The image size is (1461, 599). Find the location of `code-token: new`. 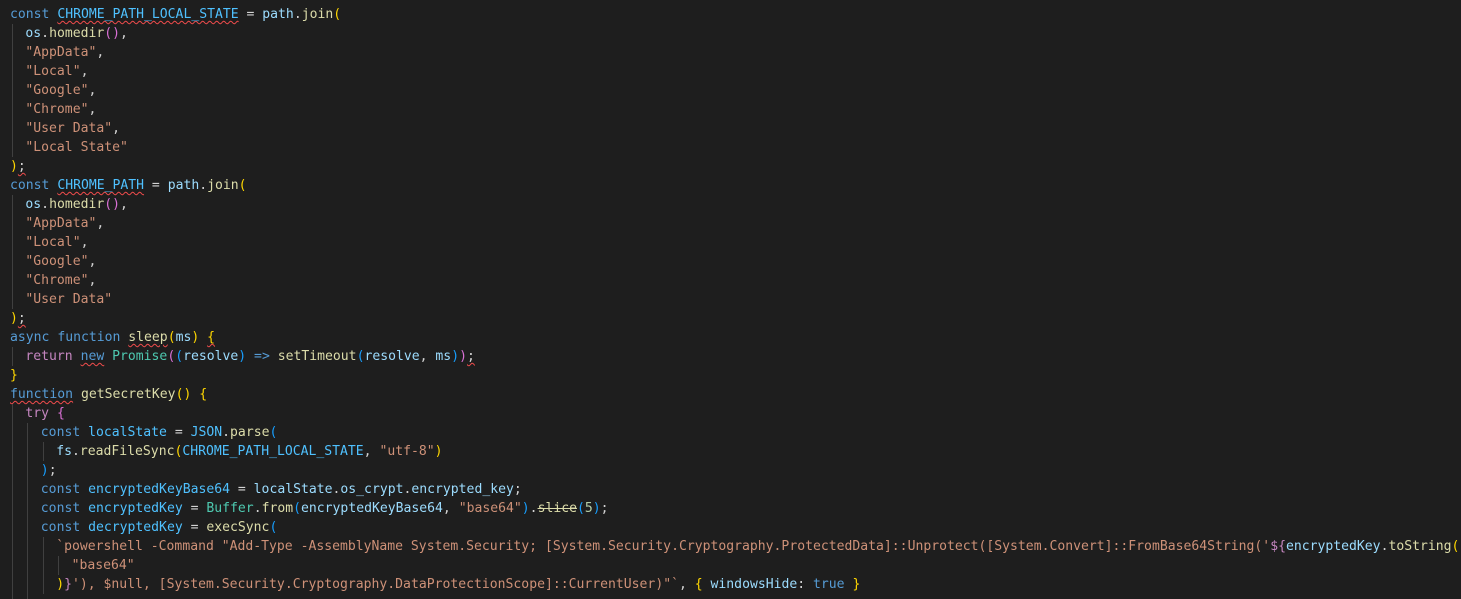

code-token: new is located at coordinates (92, 356).